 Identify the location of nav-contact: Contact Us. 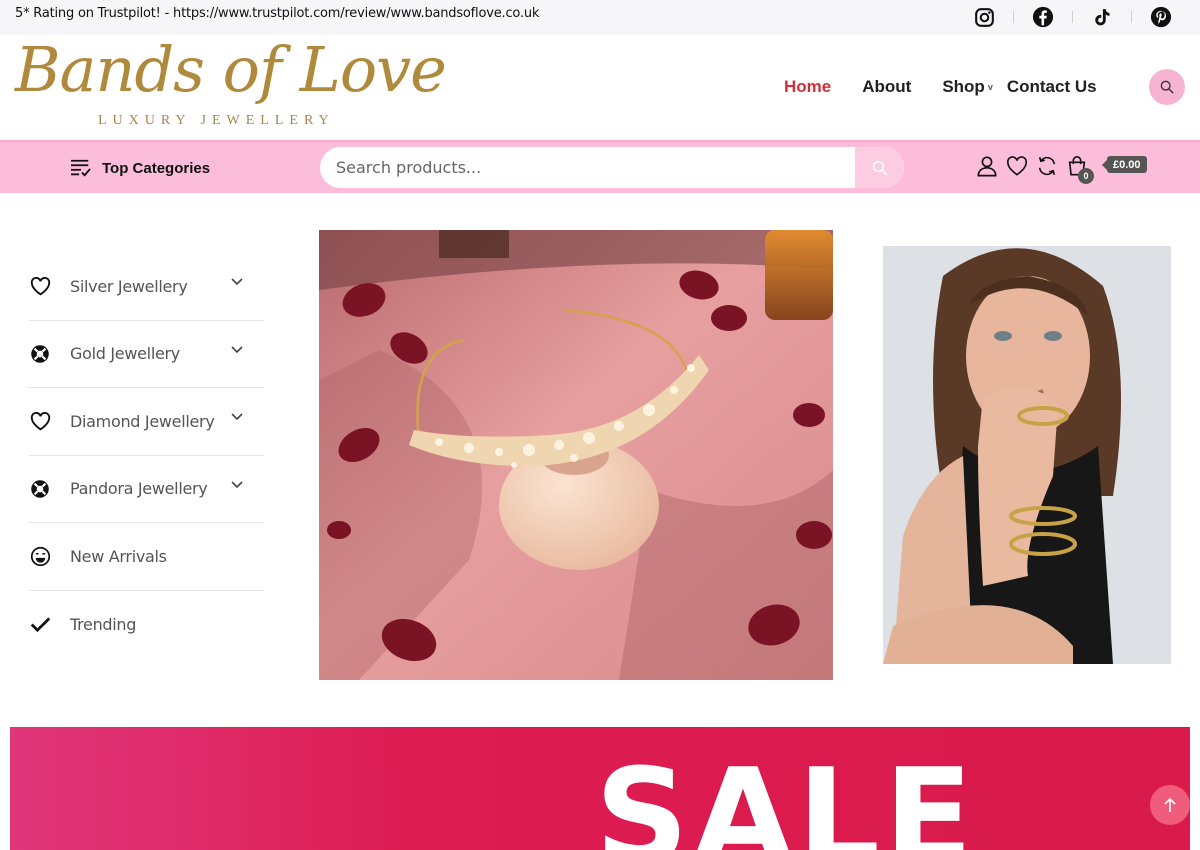
(1052, 87).